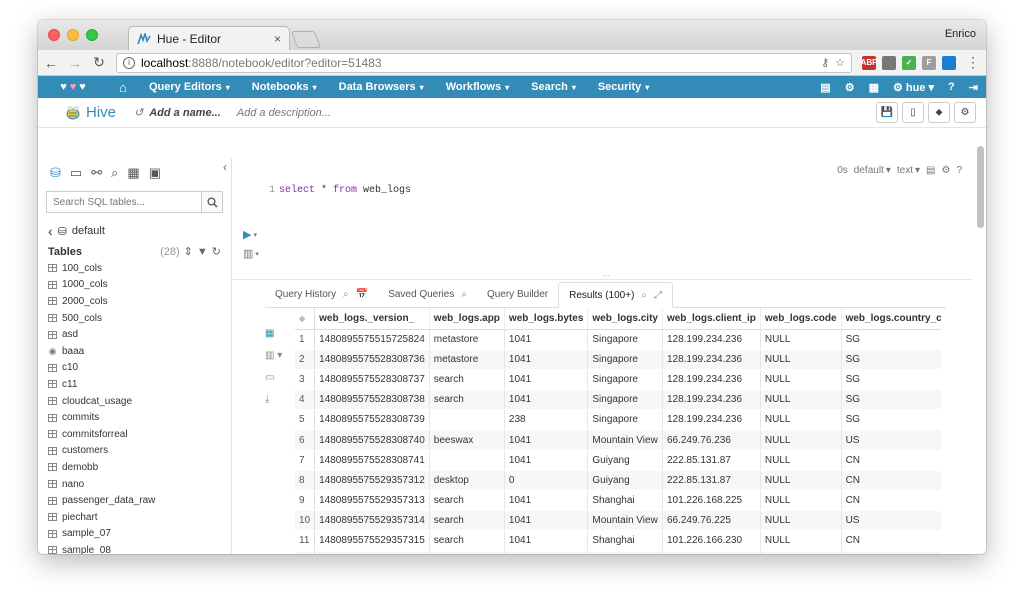  Describe the element at coordinates (202, 252) in the screenshot. I see `filter-icon: ▼` at that location.